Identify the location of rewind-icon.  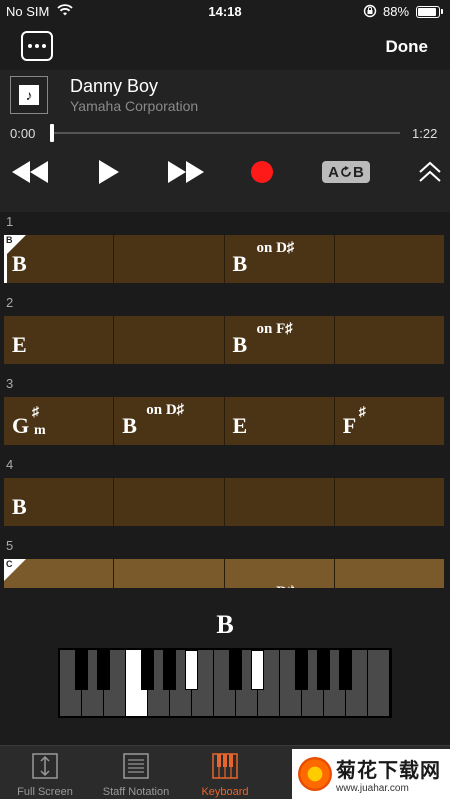
(30, 172).